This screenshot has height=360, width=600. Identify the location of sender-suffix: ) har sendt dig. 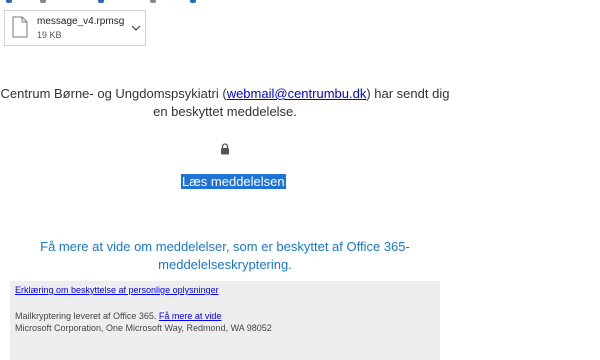
(408, 93).